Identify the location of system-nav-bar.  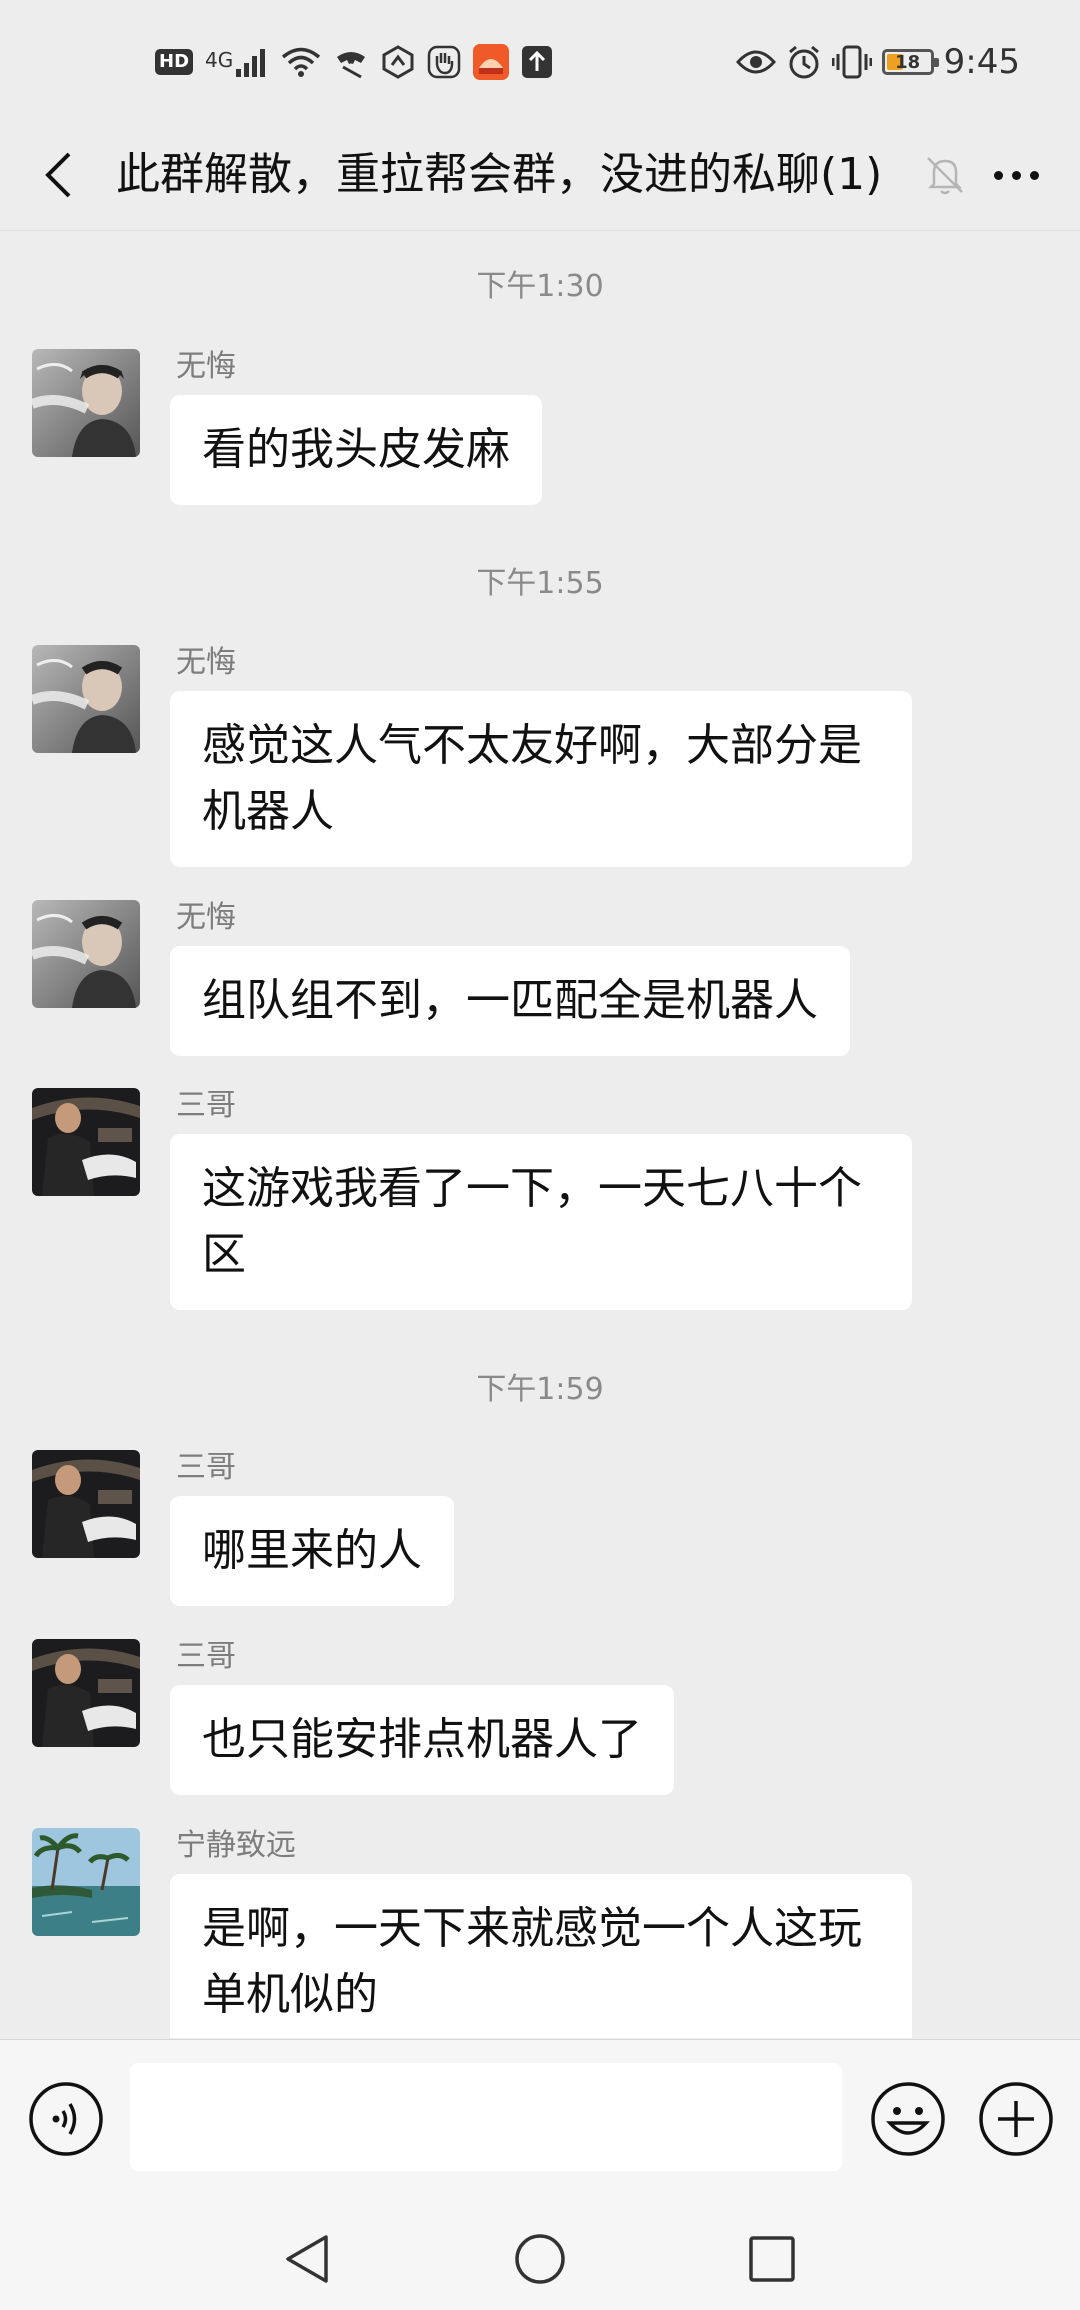
(540, 2255).